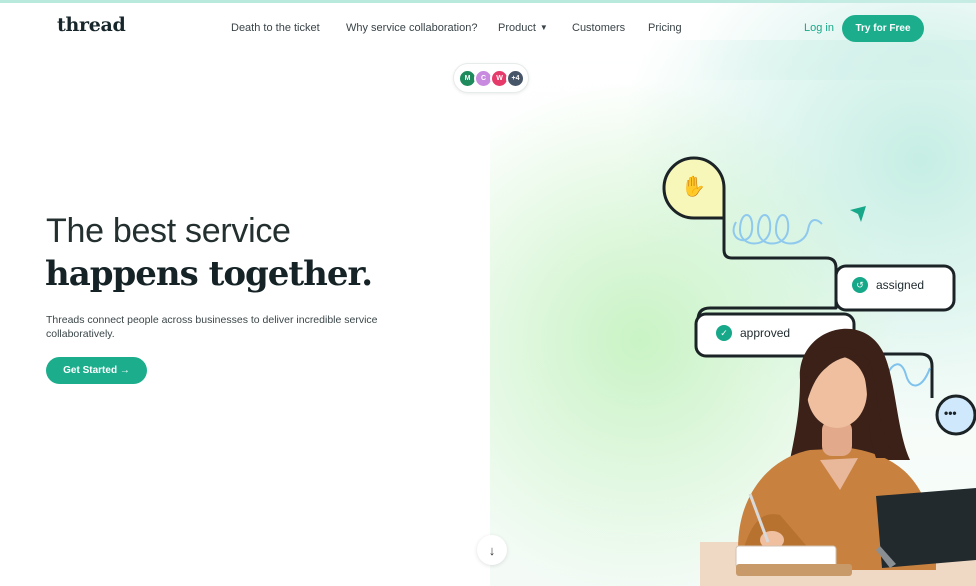  I want to click on assigned-tag: ↺ assigned, so click(888, 285).